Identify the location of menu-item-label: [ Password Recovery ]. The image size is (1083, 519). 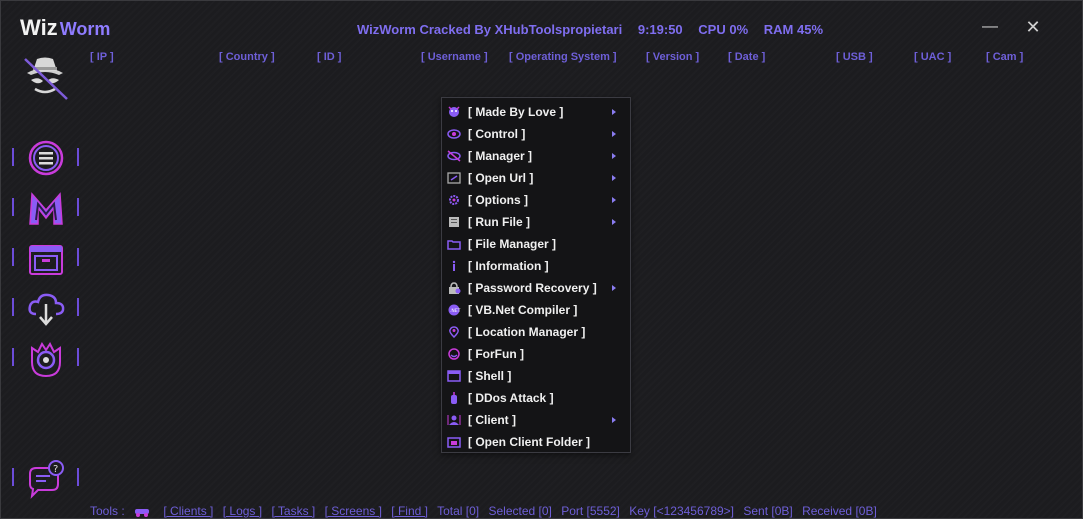
(532, 288).